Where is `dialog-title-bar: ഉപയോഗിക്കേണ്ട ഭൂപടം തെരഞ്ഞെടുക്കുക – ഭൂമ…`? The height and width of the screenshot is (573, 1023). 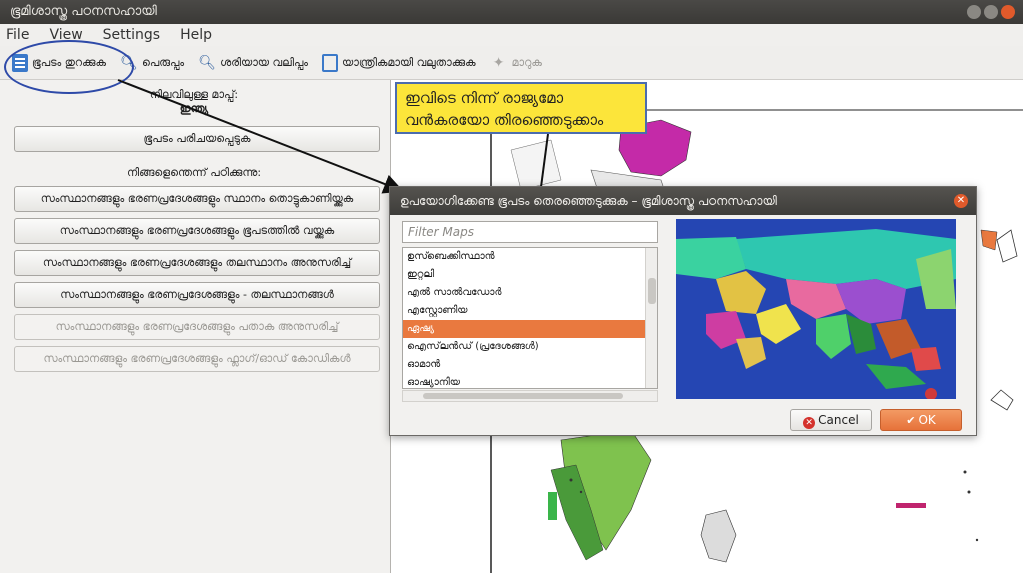
dialog-title-bar: ഉപയോഗിക്കേണ്ട ഭൂപടം തെരഞ്ഞെടുക്കുക – ഭൂമ… is located at coordinates (683, 201).